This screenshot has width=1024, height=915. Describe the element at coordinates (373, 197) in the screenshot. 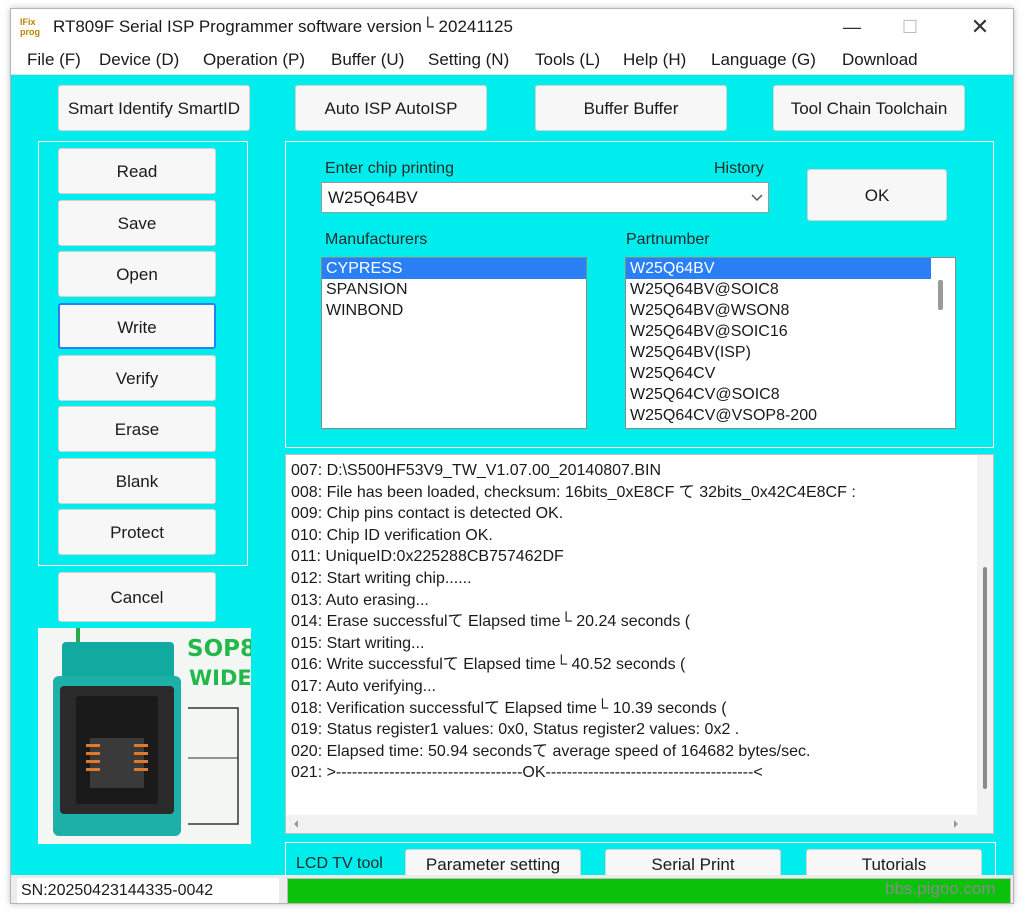

I see `chip-combo-value: W25Q64BV` at that location.